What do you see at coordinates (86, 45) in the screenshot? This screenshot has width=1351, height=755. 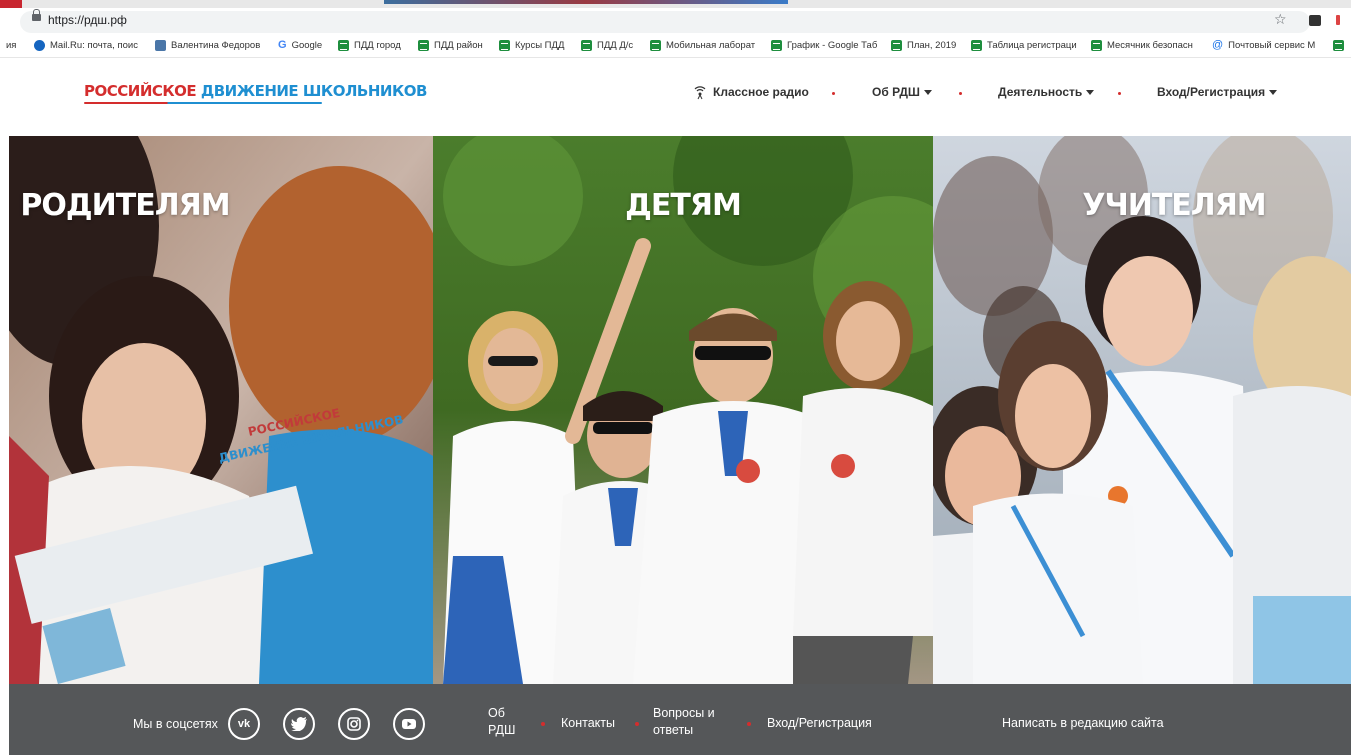 I see `bookmark-item: Mail.Ru: почта, поис` at bounding box center [86, 45].